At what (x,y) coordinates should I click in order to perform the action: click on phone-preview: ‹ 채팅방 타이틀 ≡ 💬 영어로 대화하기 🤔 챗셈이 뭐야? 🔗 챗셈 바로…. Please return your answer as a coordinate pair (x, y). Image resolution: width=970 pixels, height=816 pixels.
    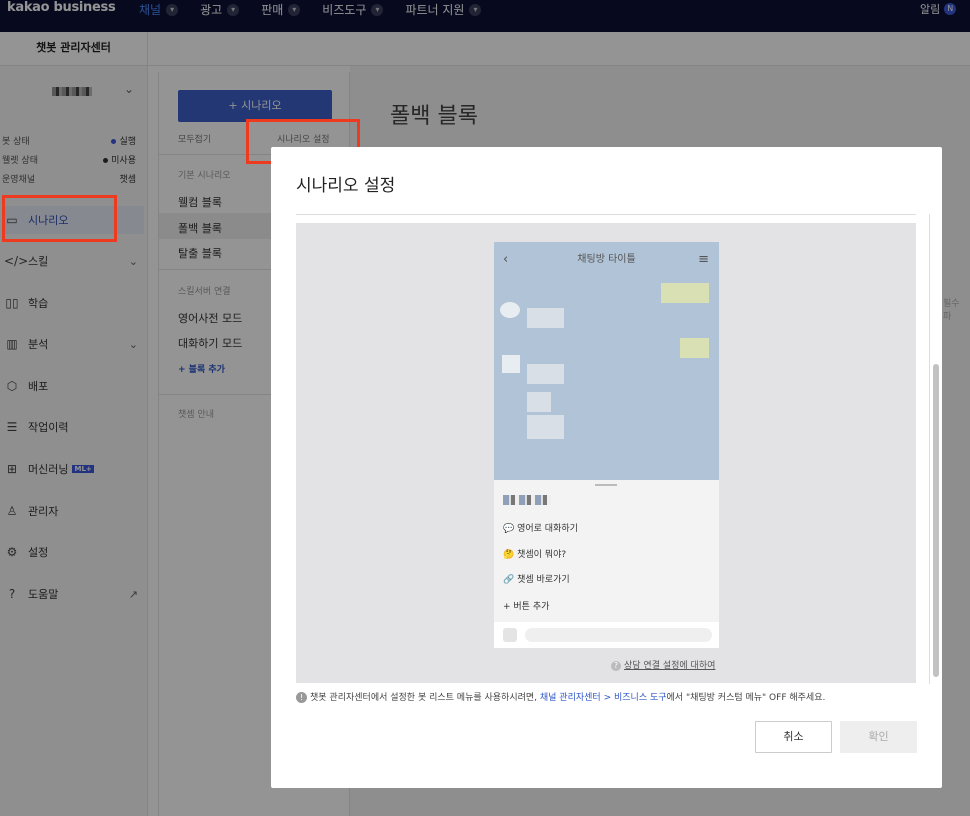
    Looking at the image, I should click on (606, 445).